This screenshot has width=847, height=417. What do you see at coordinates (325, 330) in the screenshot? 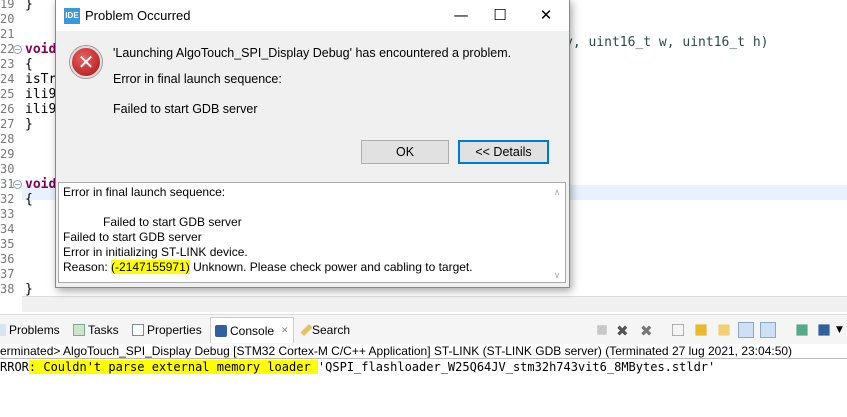
I see `tab-search: Search` at bounding box center [325, 330].